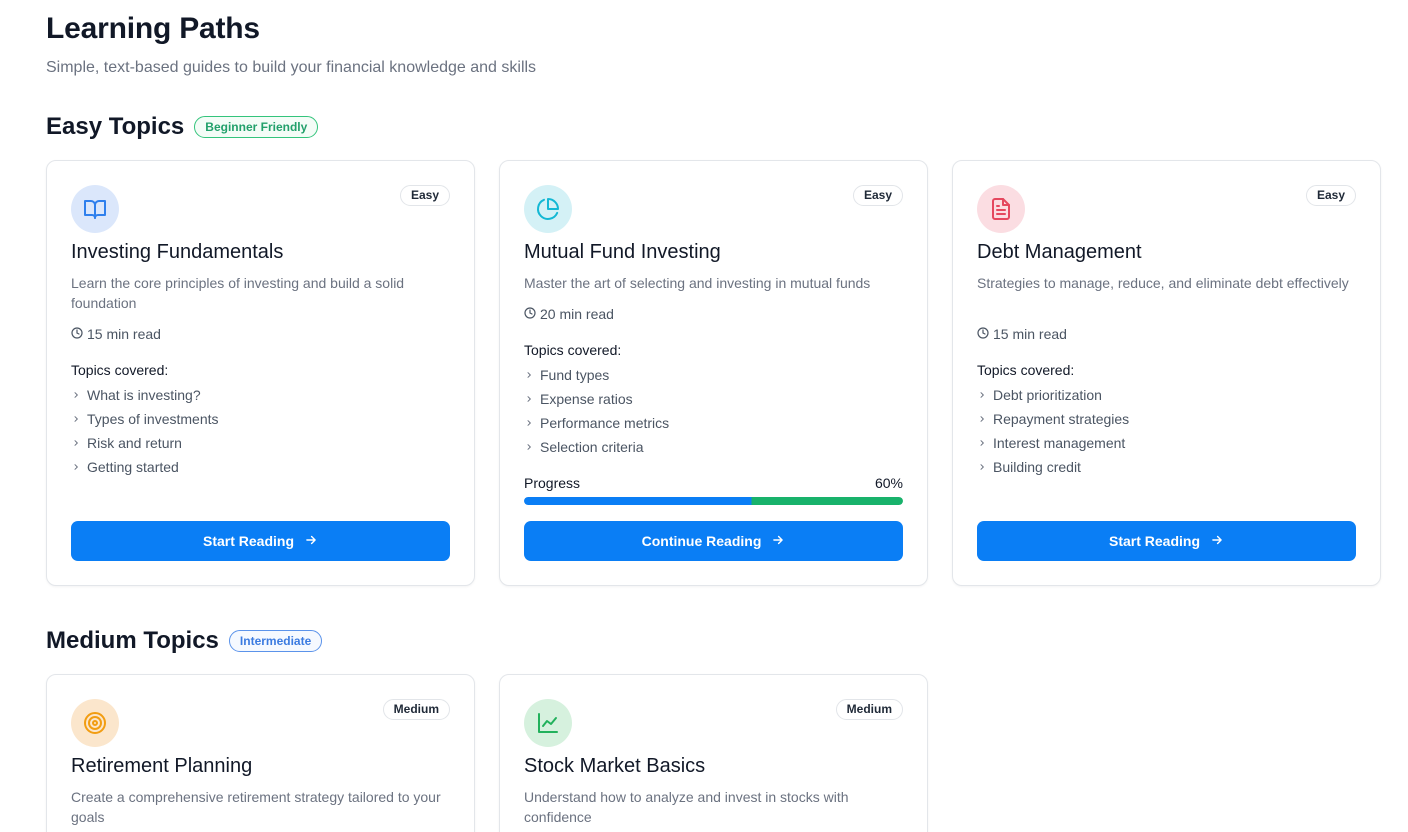  I want to click on medium-section-header: Medium Topics Intermediate, so click(184, 641).